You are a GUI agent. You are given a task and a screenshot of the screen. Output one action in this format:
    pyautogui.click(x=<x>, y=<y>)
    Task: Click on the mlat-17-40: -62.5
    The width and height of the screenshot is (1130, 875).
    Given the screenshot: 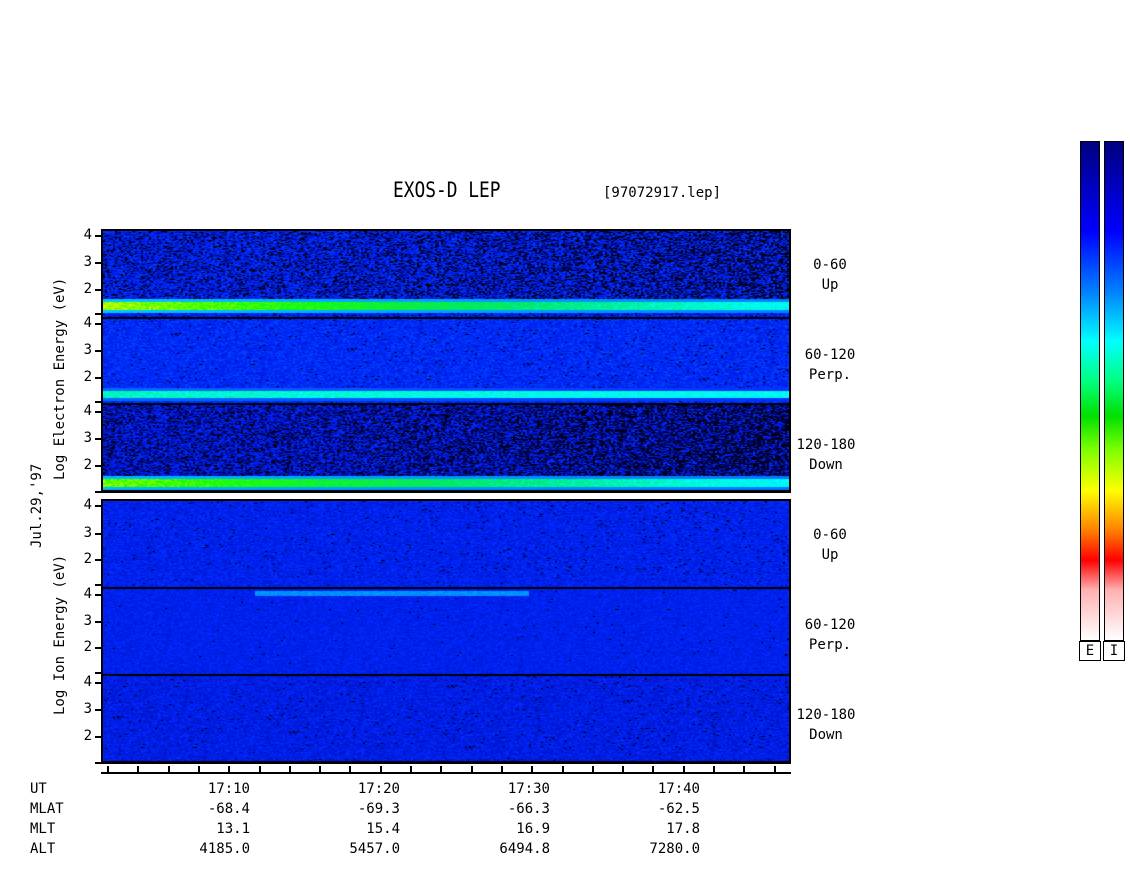 What is the action you would take?
    pyautogui.click(x=678, y=809)
    